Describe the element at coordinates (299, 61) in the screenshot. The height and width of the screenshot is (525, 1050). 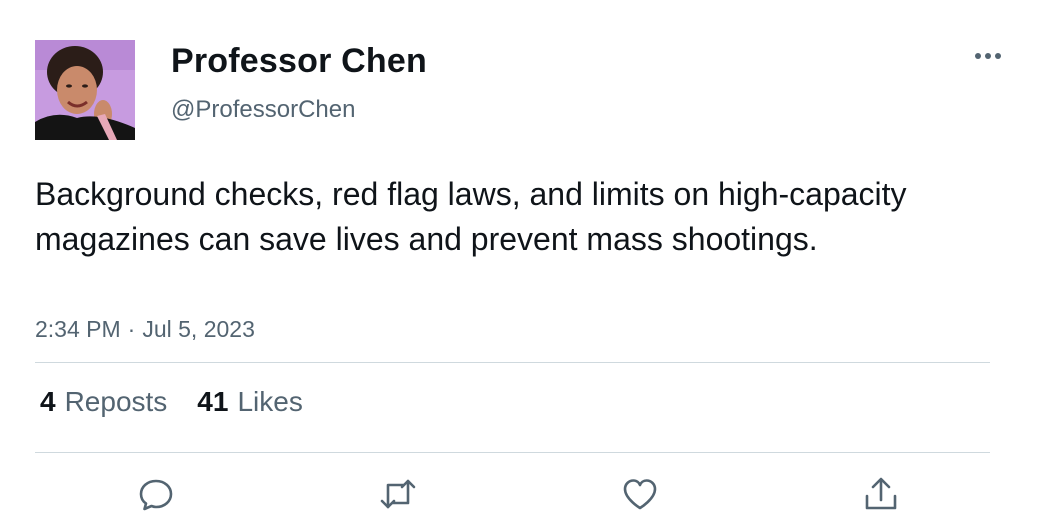
I see `display-name: Professor Chen` at that location.